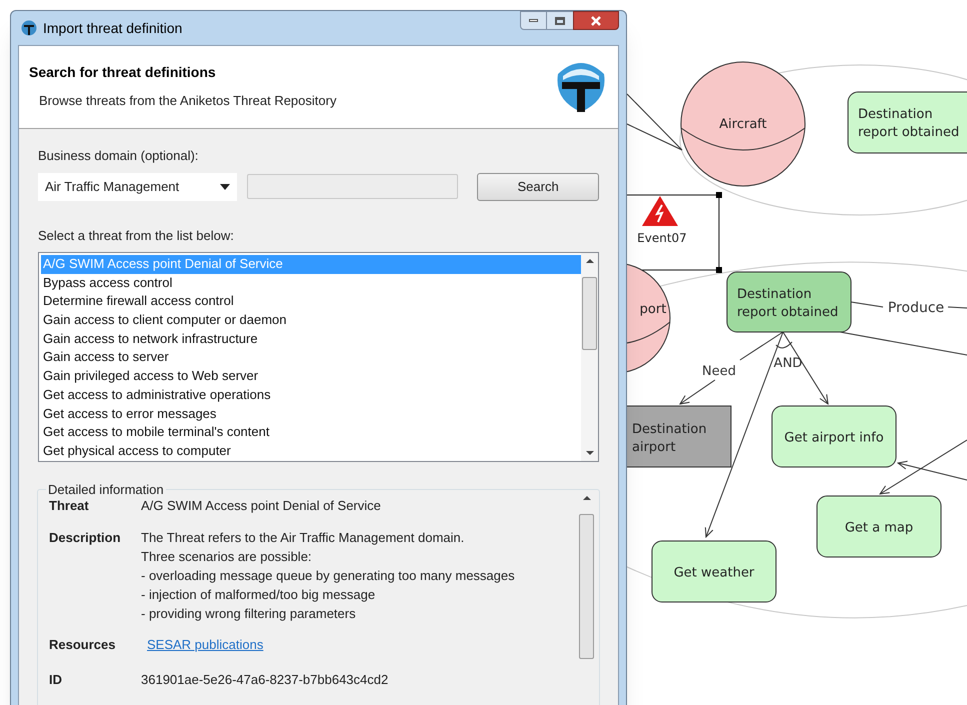  I want to click on field-label: Select a threat from the list below:, so click(136, 235).